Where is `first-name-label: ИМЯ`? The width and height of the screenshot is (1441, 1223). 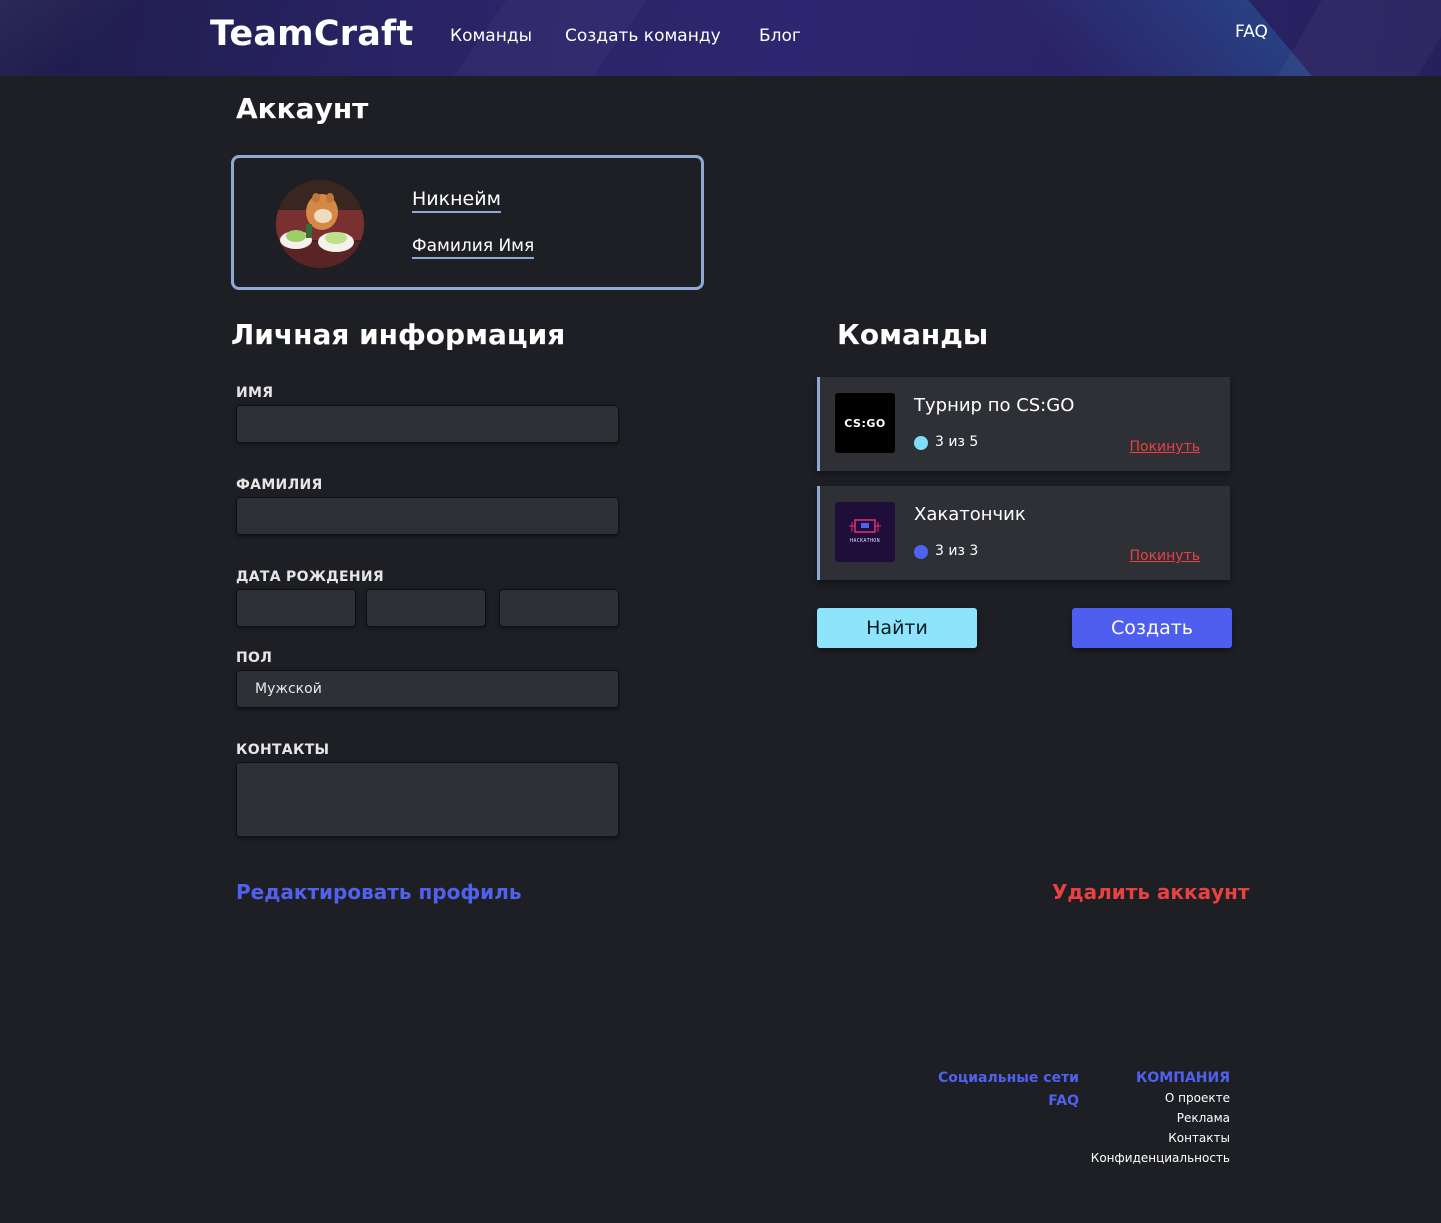 first-name-label: ИМЯ is located at coordinates (255, 393).